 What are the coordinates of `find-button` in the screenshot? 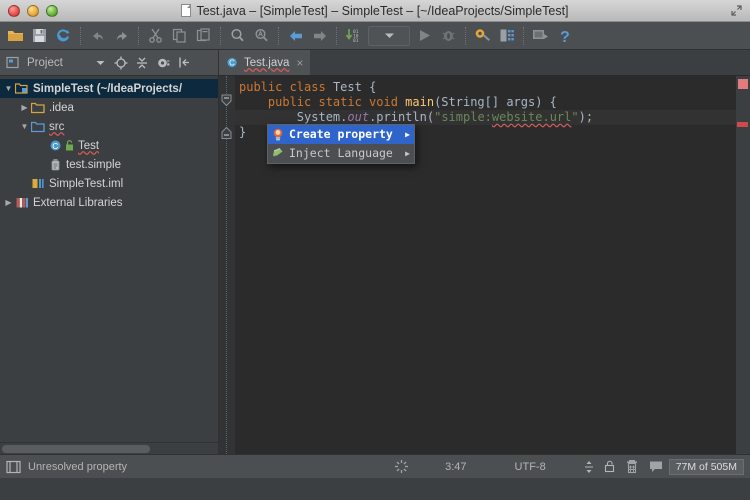 It's located at (237, 36).